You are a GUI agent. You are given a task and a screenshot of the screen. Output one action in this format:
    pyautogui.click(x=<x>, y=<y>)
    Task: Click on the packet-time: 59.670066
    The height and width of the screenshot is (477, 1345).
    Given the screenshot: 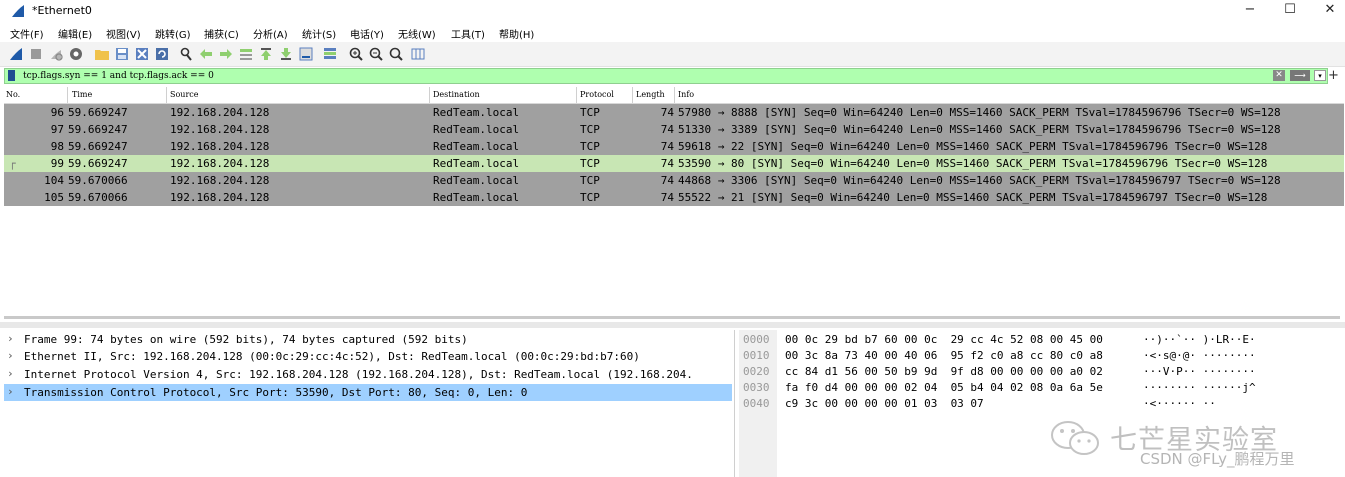 What is the action you would take?
    pyautogui.click(x=98, y=180)
    